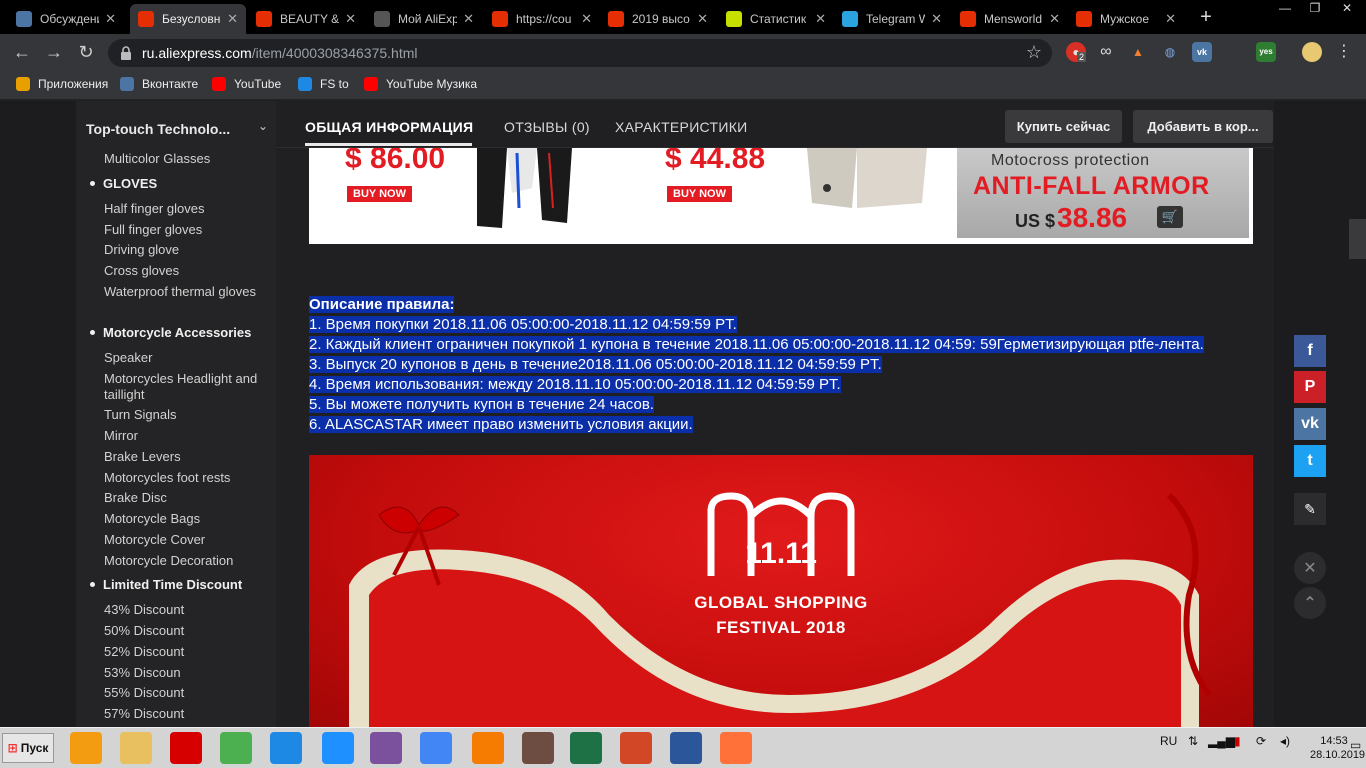  What do you see at coordinates (1221, 741) in the screenshot?
I see `signal-icon: ▂▄▆` at bounding box center [1221, 741].